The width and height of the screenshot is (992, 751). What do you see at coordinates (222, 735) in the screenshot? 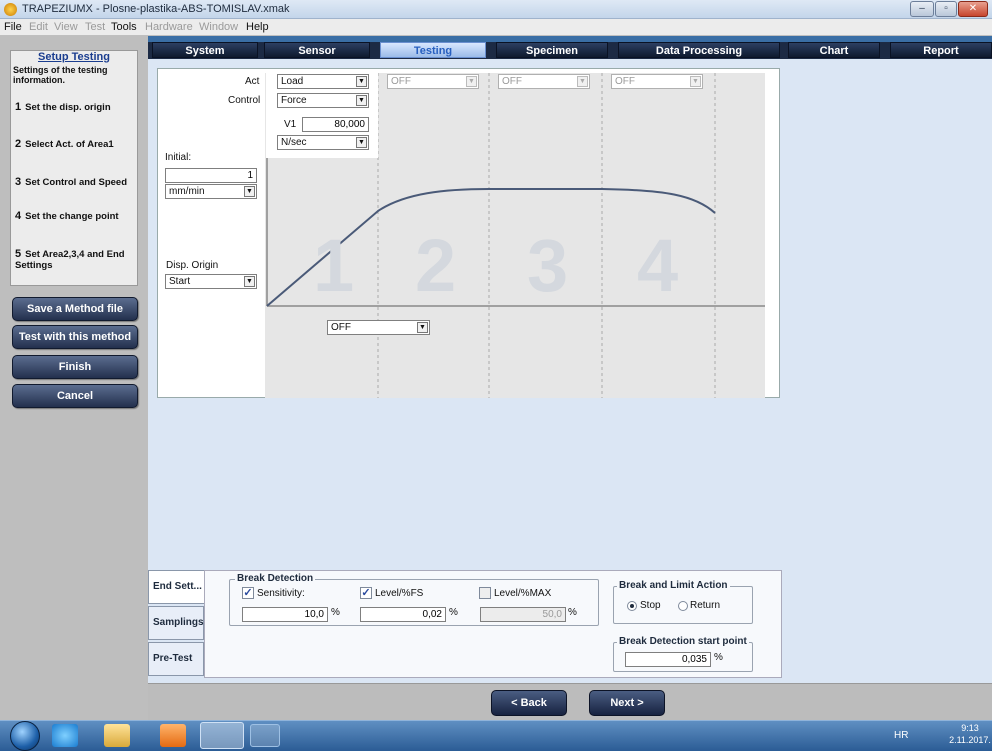
I see `trapezium-task-icon` at bounding box center [222, 735].